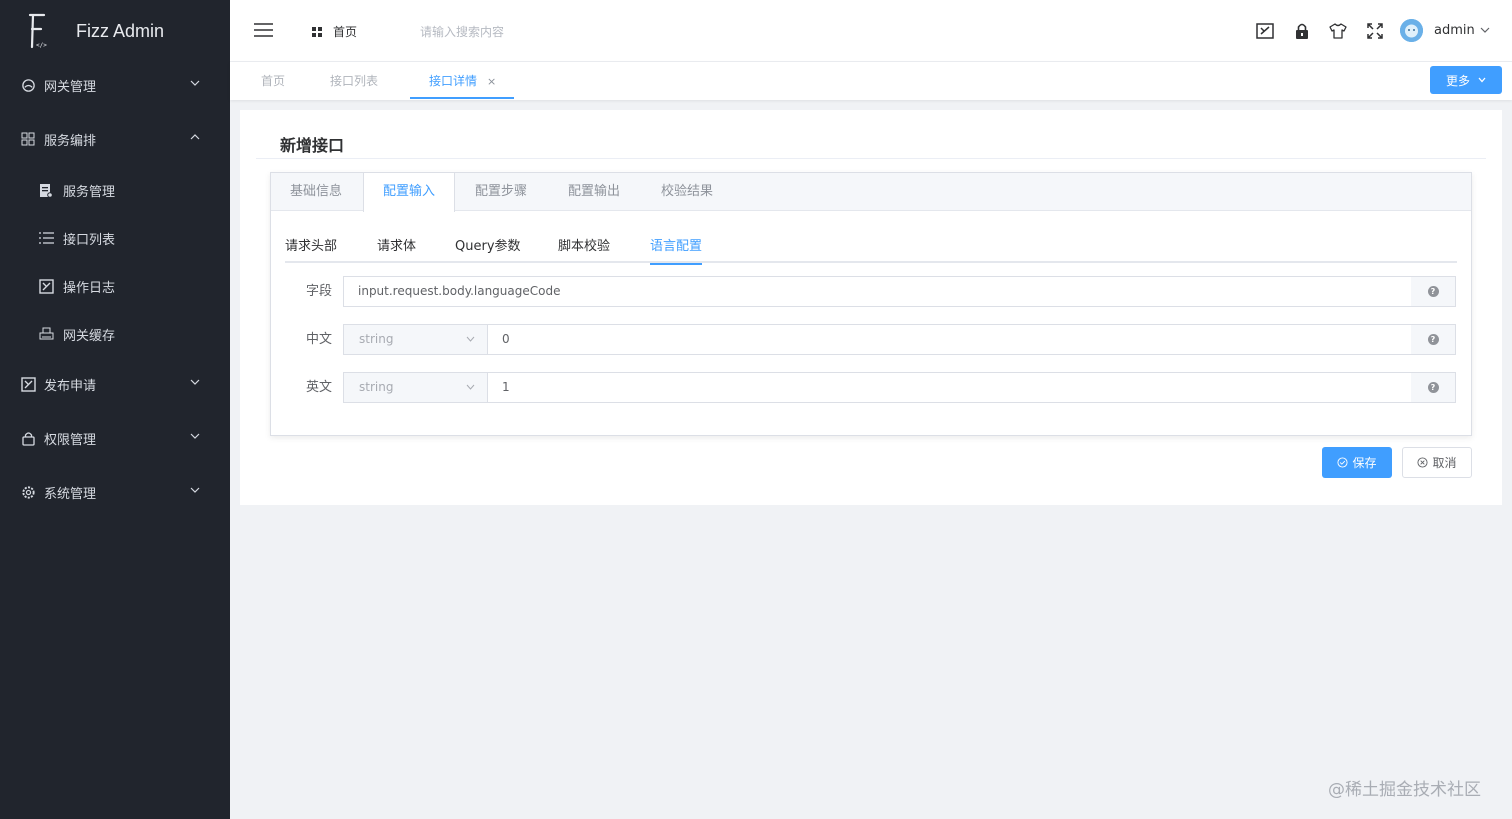 The image size is (1512, 819). Describe the element at coordinates (46, 238) in the screenshot. I see `list-icon` at that location.